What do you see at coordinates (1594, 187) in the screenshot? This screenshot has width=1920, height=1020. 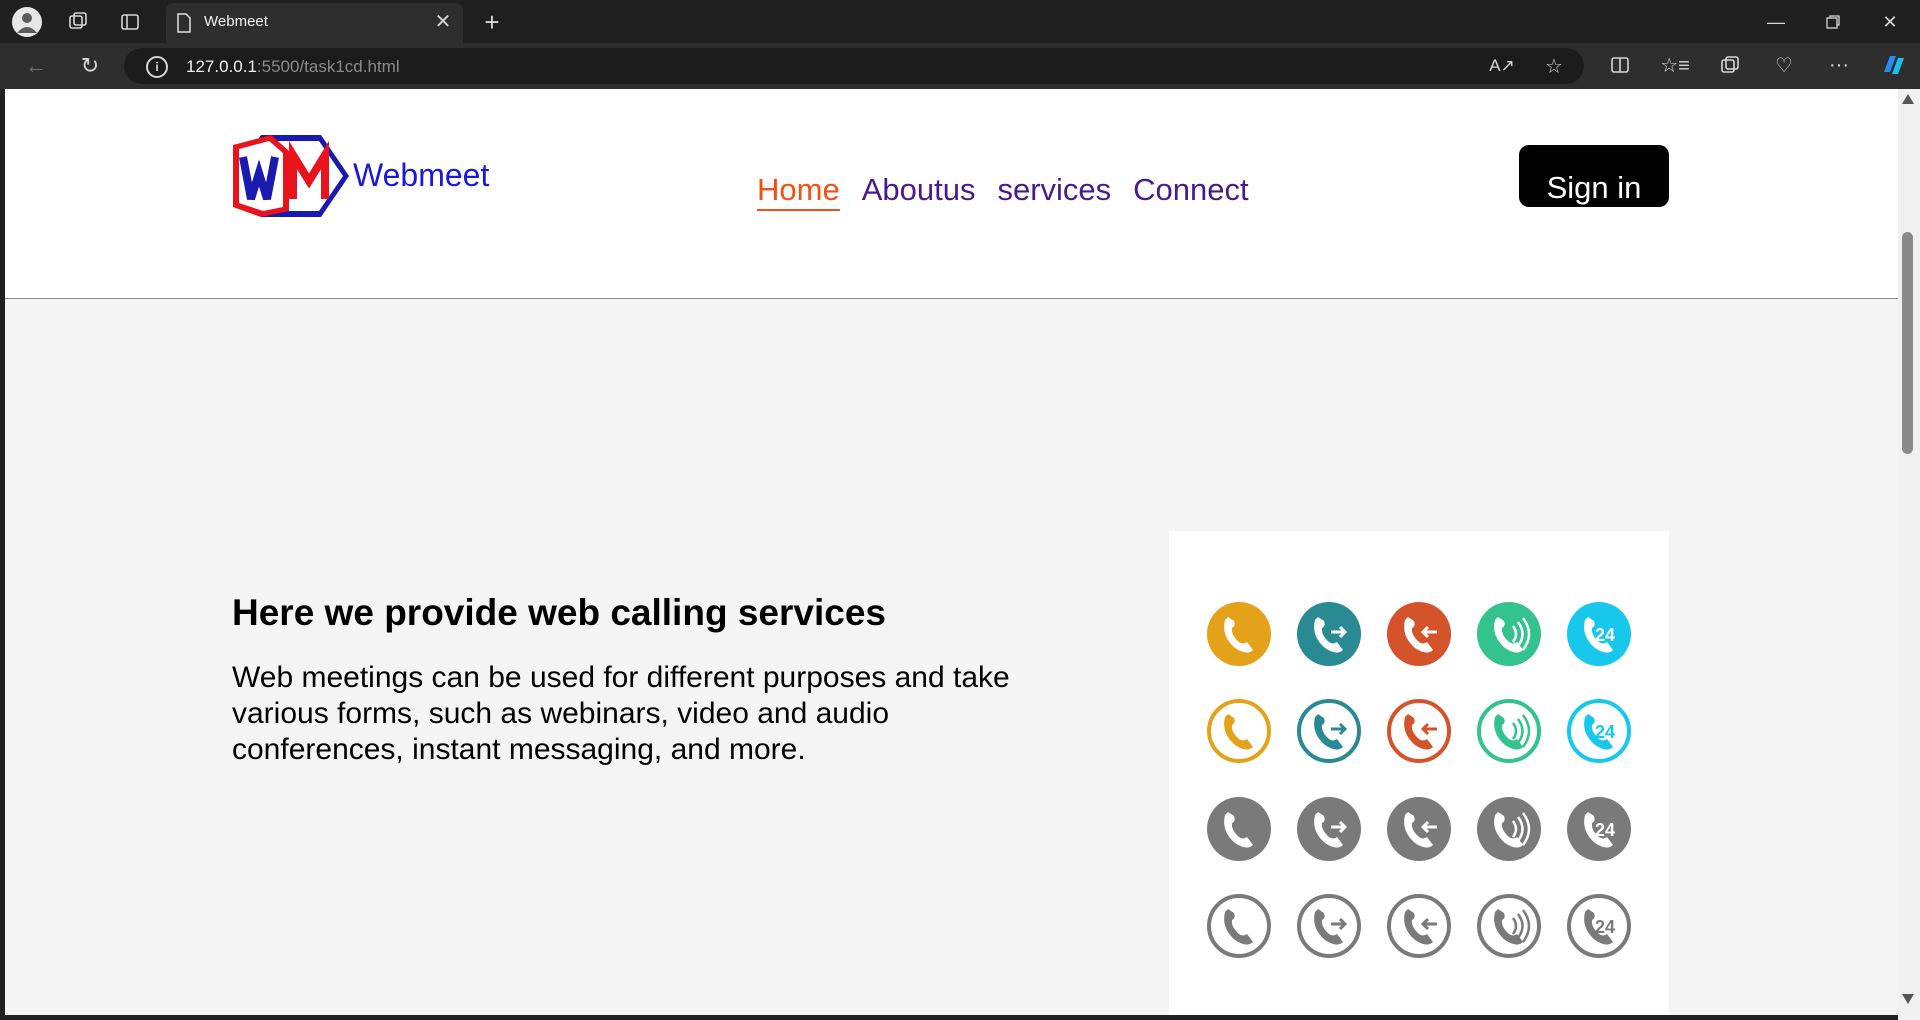 I see `sign-in-label: Sign in` at bounding box center [1594, 187].